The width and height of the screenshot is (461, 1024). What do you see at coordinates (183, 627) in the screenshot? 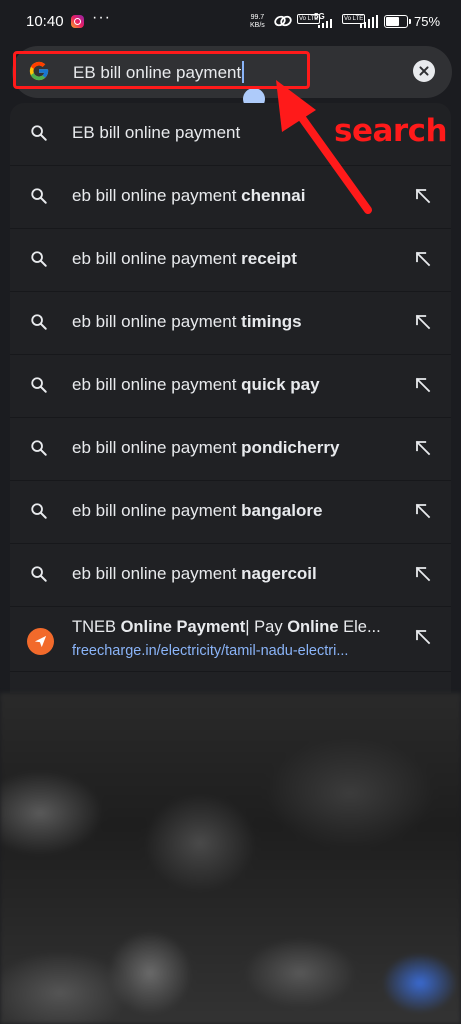
I see `site-title-part: Online Payment` at bounding box center [183, 627].